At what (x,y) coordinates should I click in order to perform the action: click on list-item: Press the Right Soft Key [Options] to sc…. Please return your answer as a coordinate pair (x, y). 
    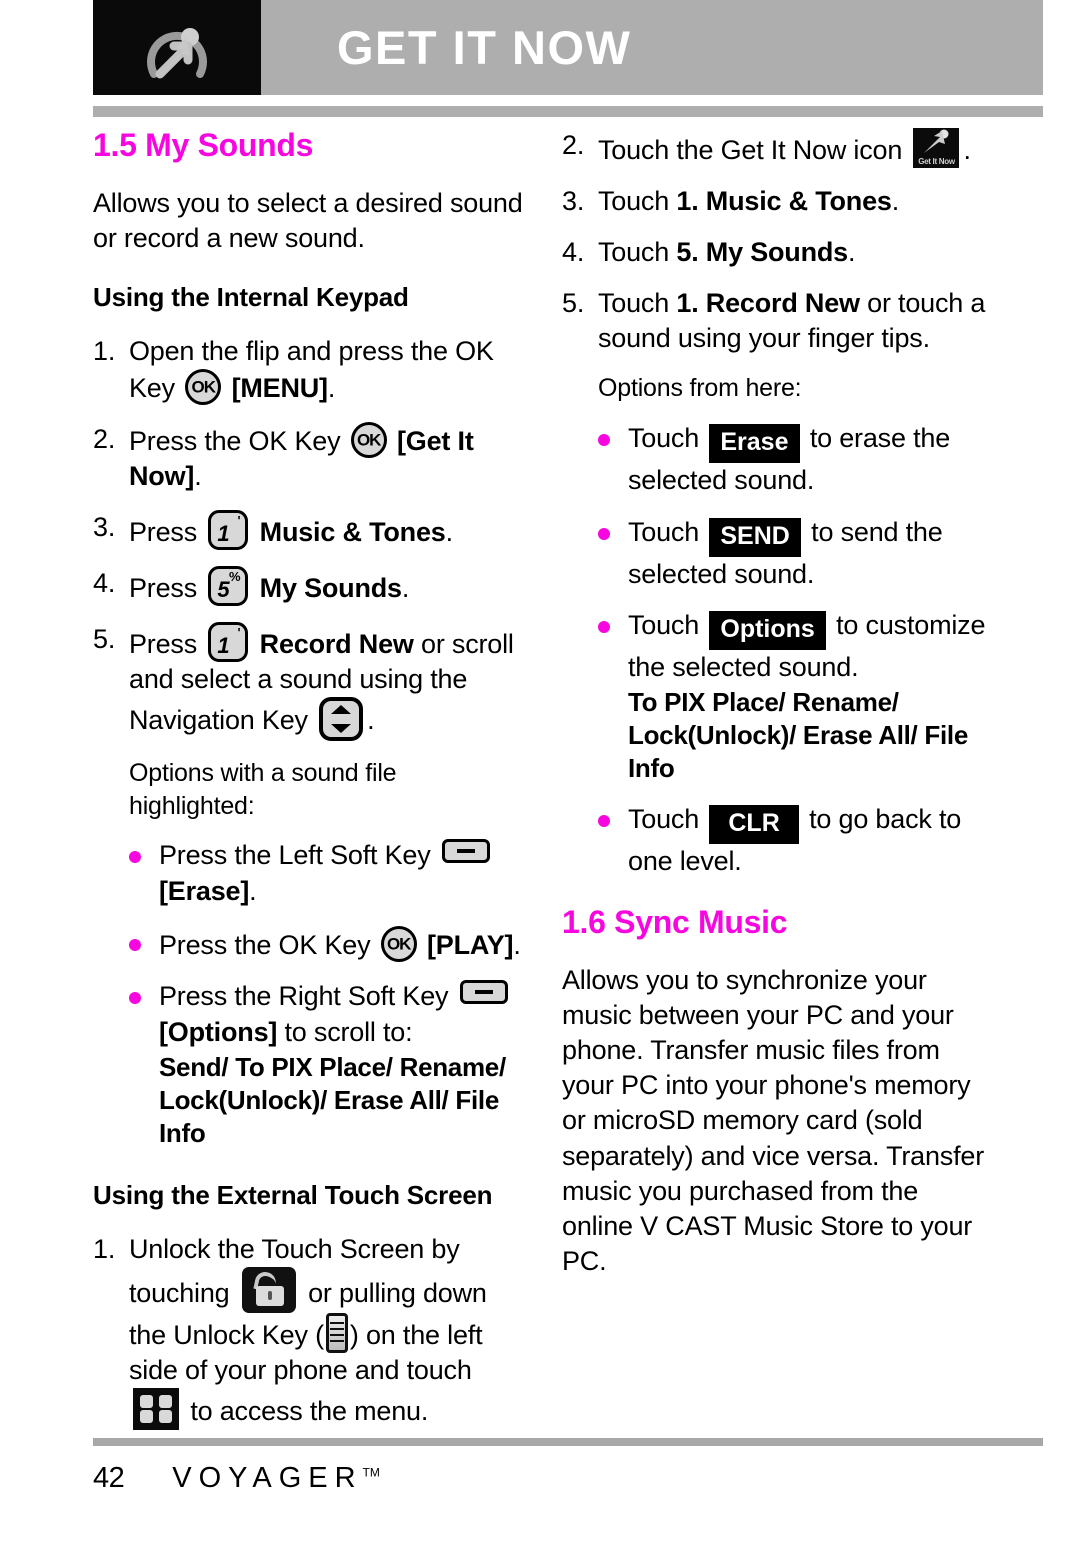
    Looking at the image, I should click on (308, 1064).